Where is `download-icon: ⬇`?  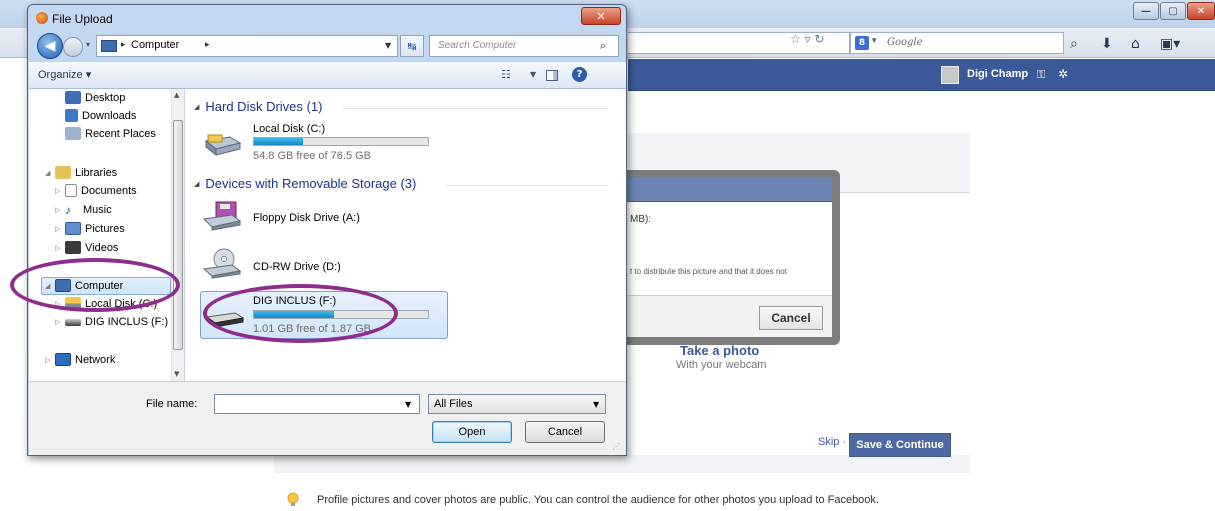
download-icon: ⬇ is located at coordinates (1107, 44).